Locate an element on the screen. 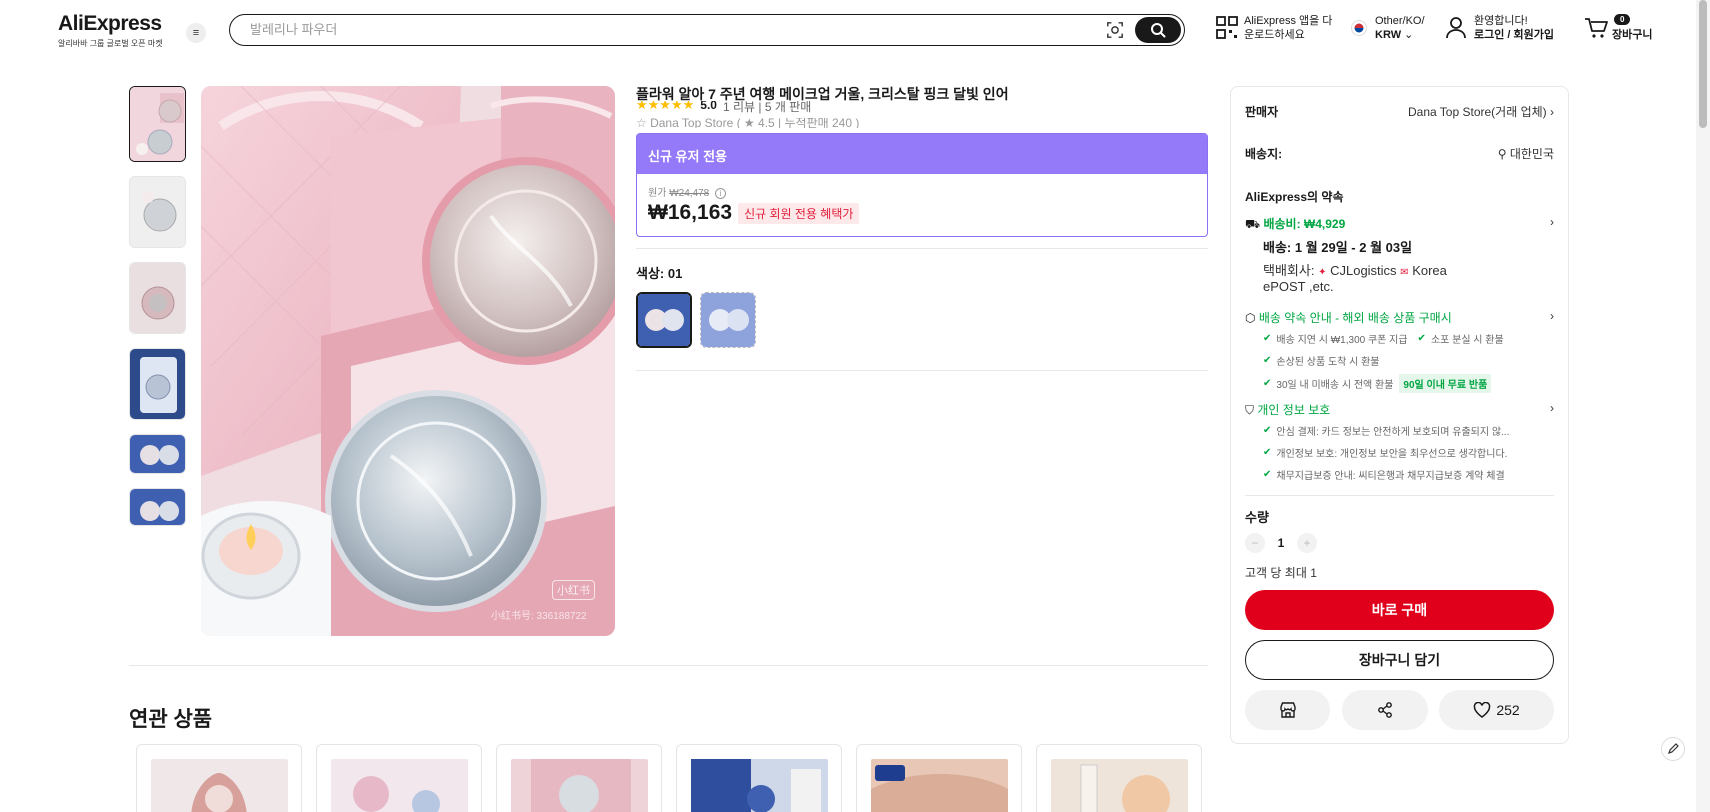 This screenshot has height=812, width=1710. add-to-cart-button: 장바구니 담기 is located at coordinates (1399, 660).